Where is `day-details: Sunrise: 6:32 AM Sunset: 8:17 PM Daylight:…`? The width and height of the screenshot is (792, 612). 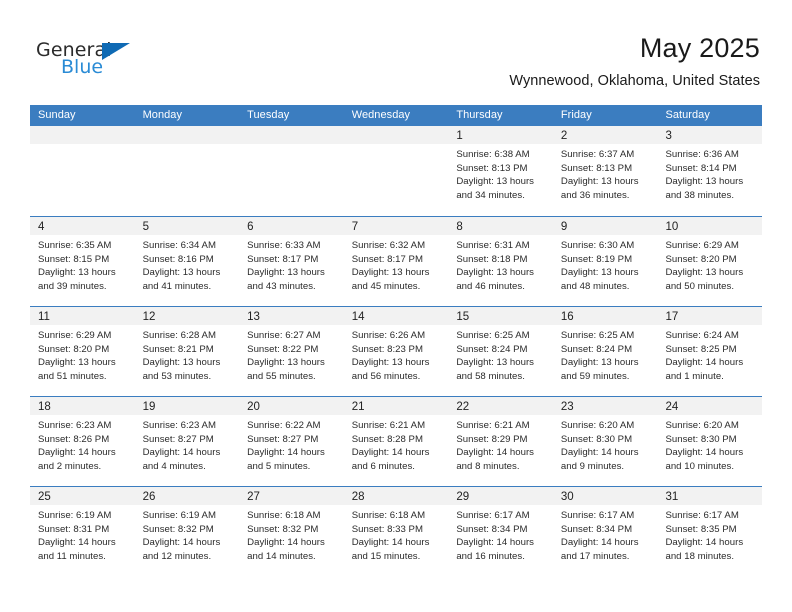
day-details: Sunrise: 6:32 AM Sunset: 8:17 PM Daylight:… is located at coordinates (396, 264).